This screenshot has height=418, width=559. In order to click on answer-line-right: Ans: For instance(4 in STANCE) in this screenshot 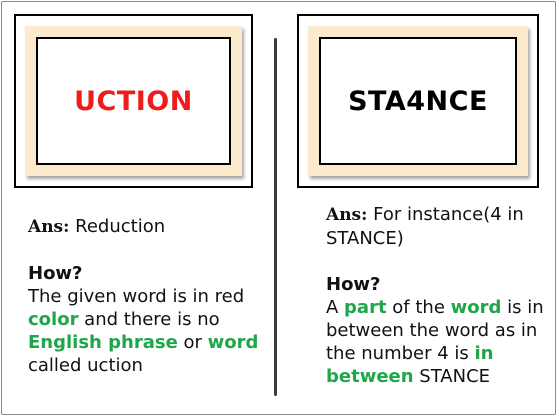, I will do `click(439, 226)`.